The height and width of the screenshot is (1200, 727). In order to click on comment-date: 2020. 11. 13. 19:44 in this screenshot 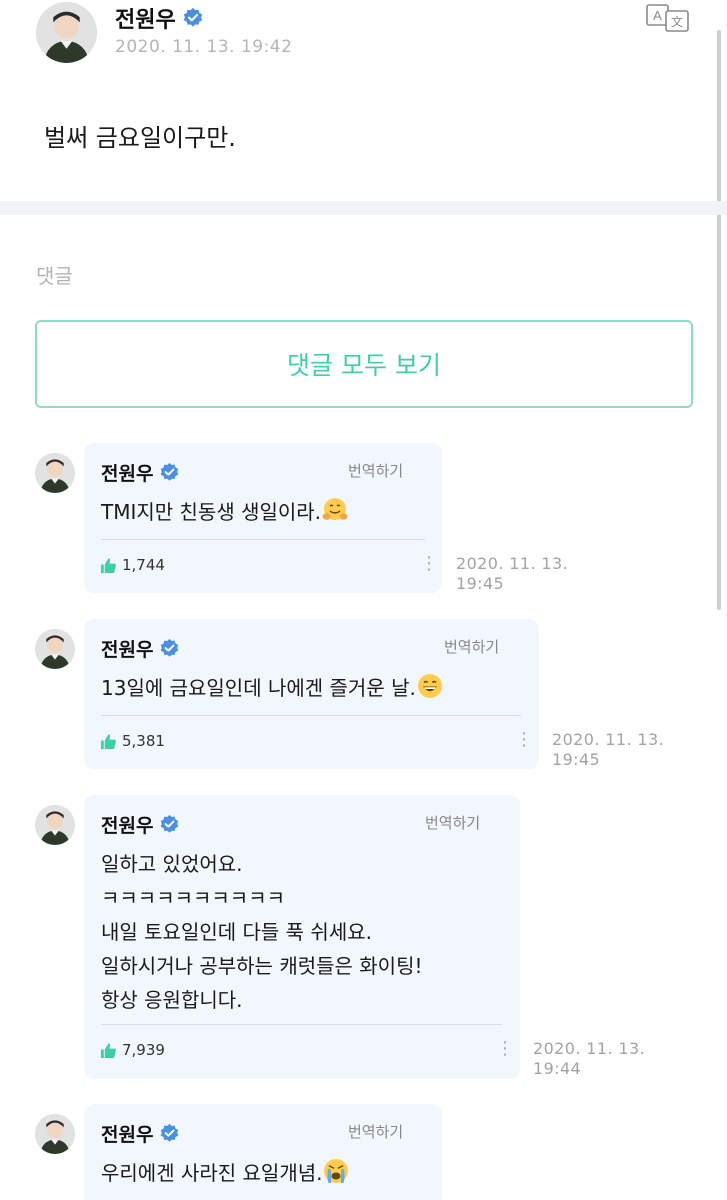, I will do `click(589, 1059)`.